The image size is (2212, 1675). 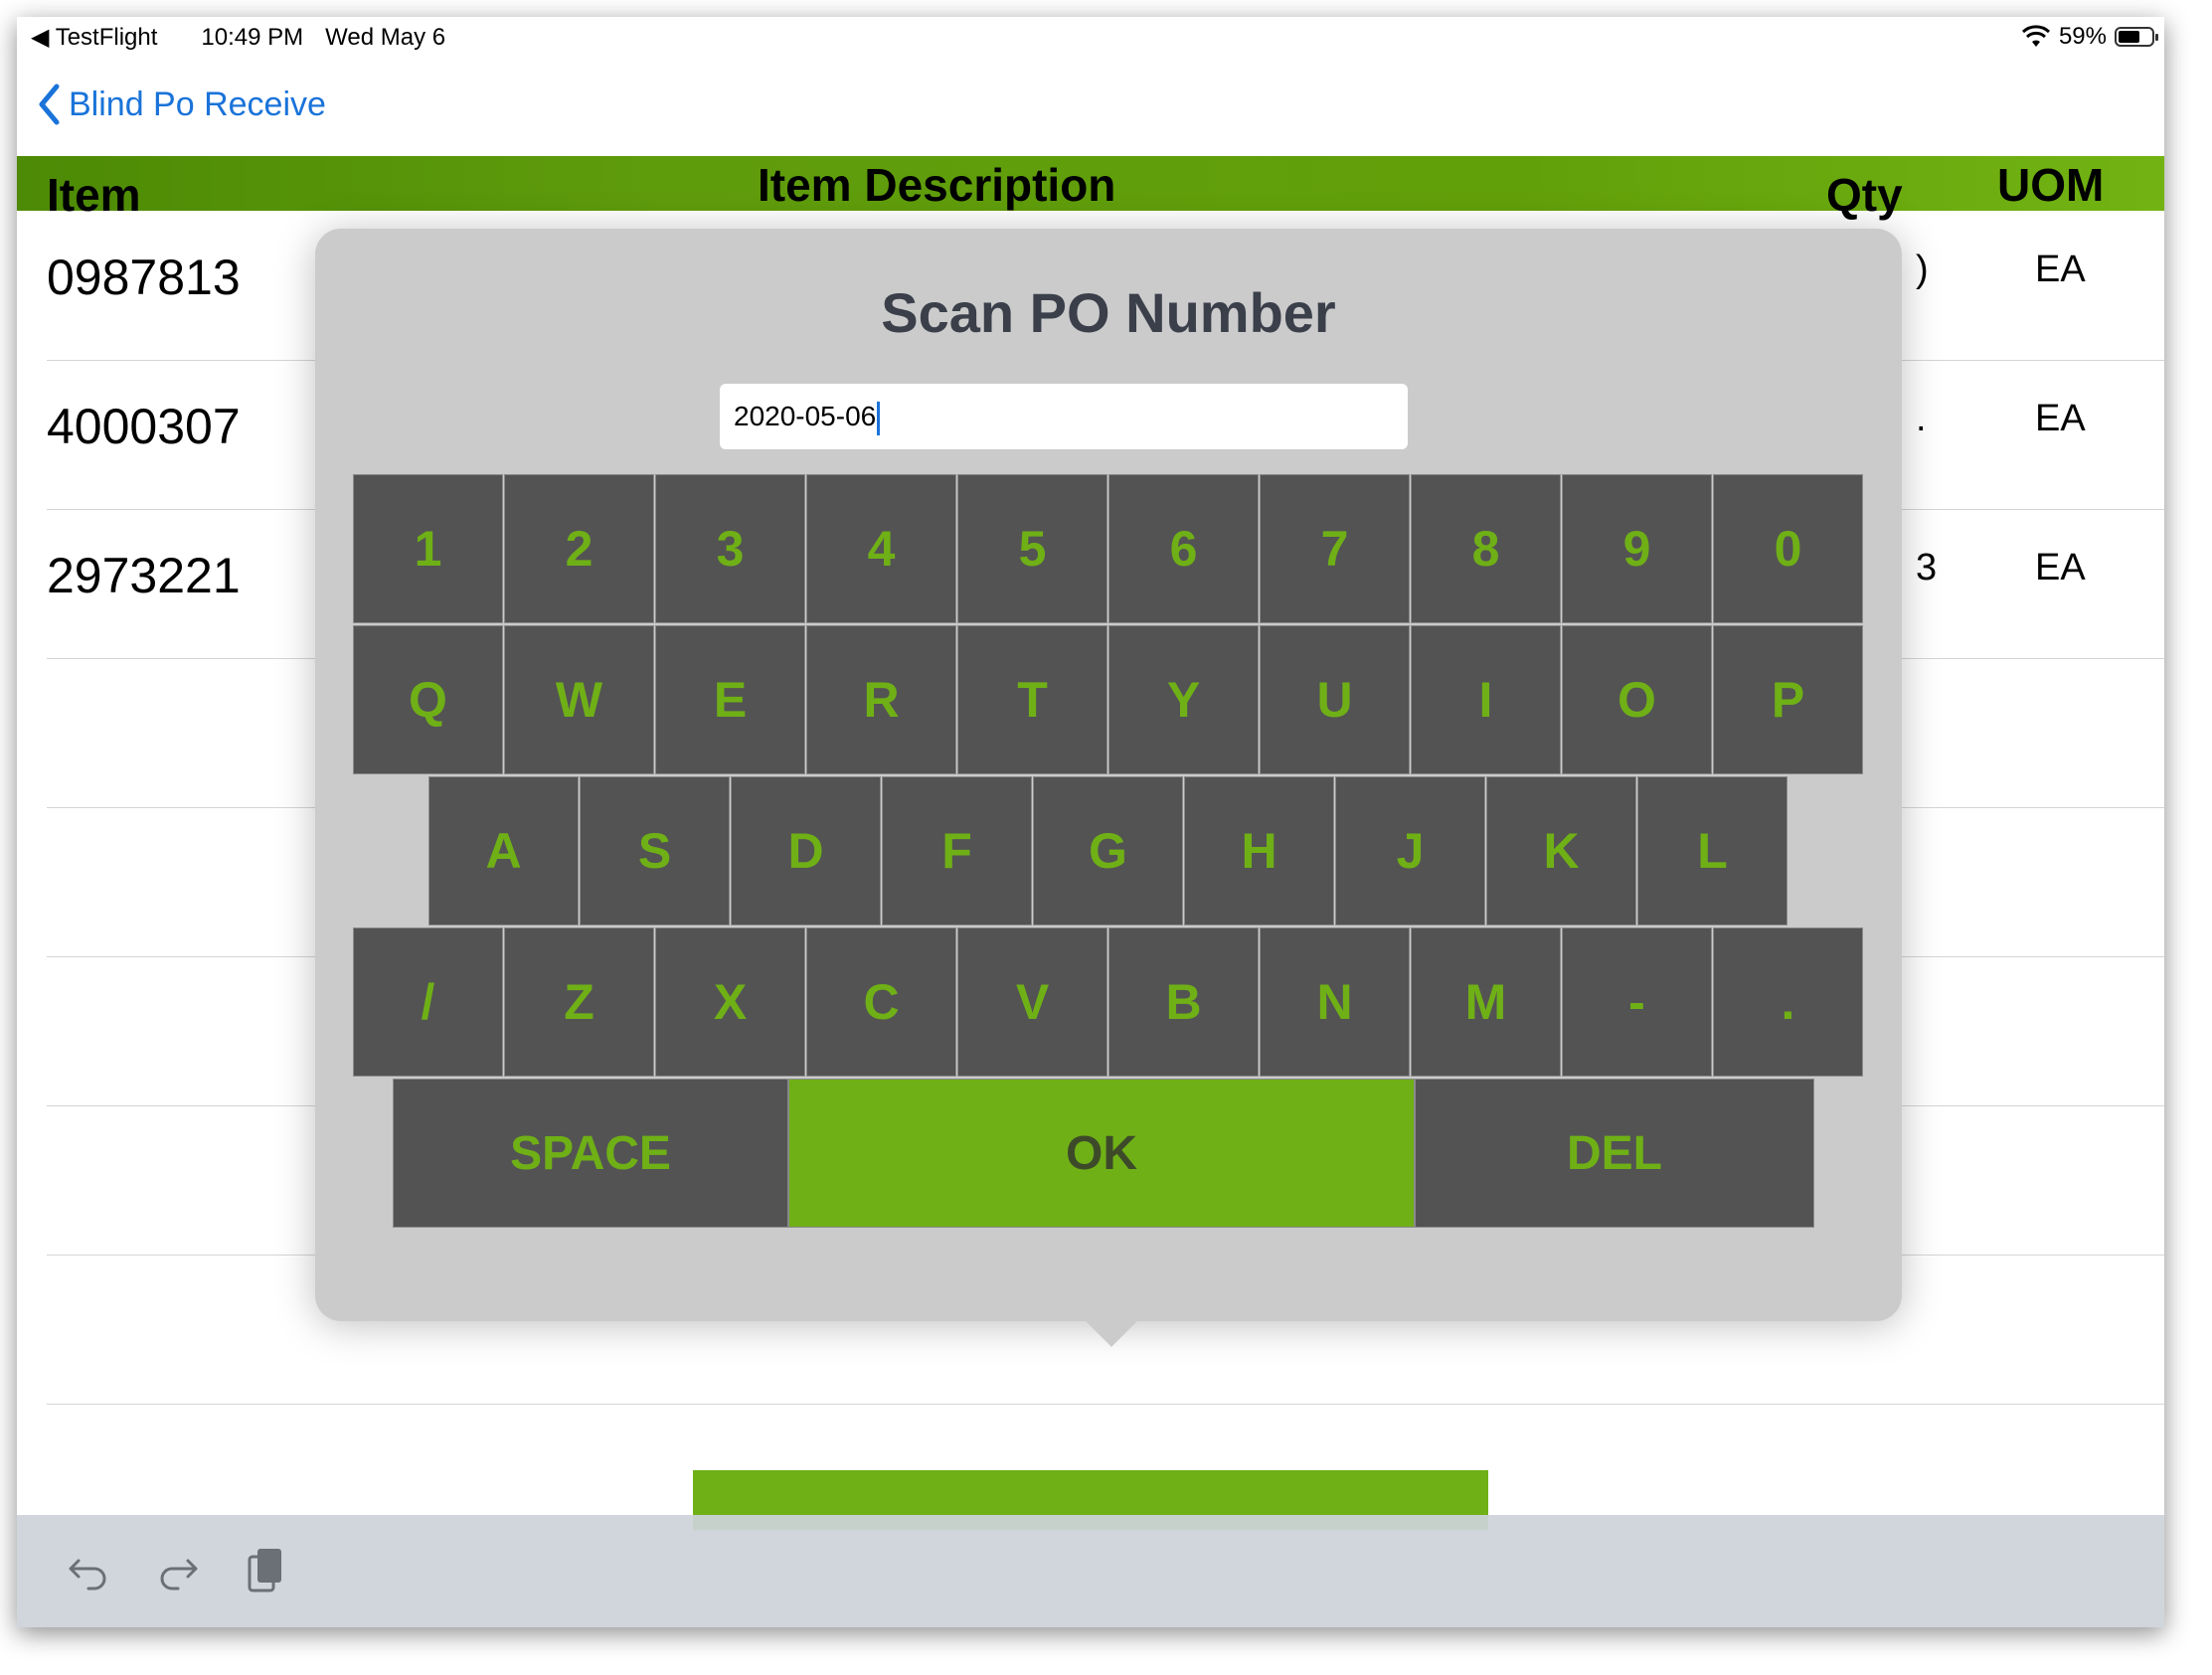 I want to click on key-f: F, so click(x=957, y=850).